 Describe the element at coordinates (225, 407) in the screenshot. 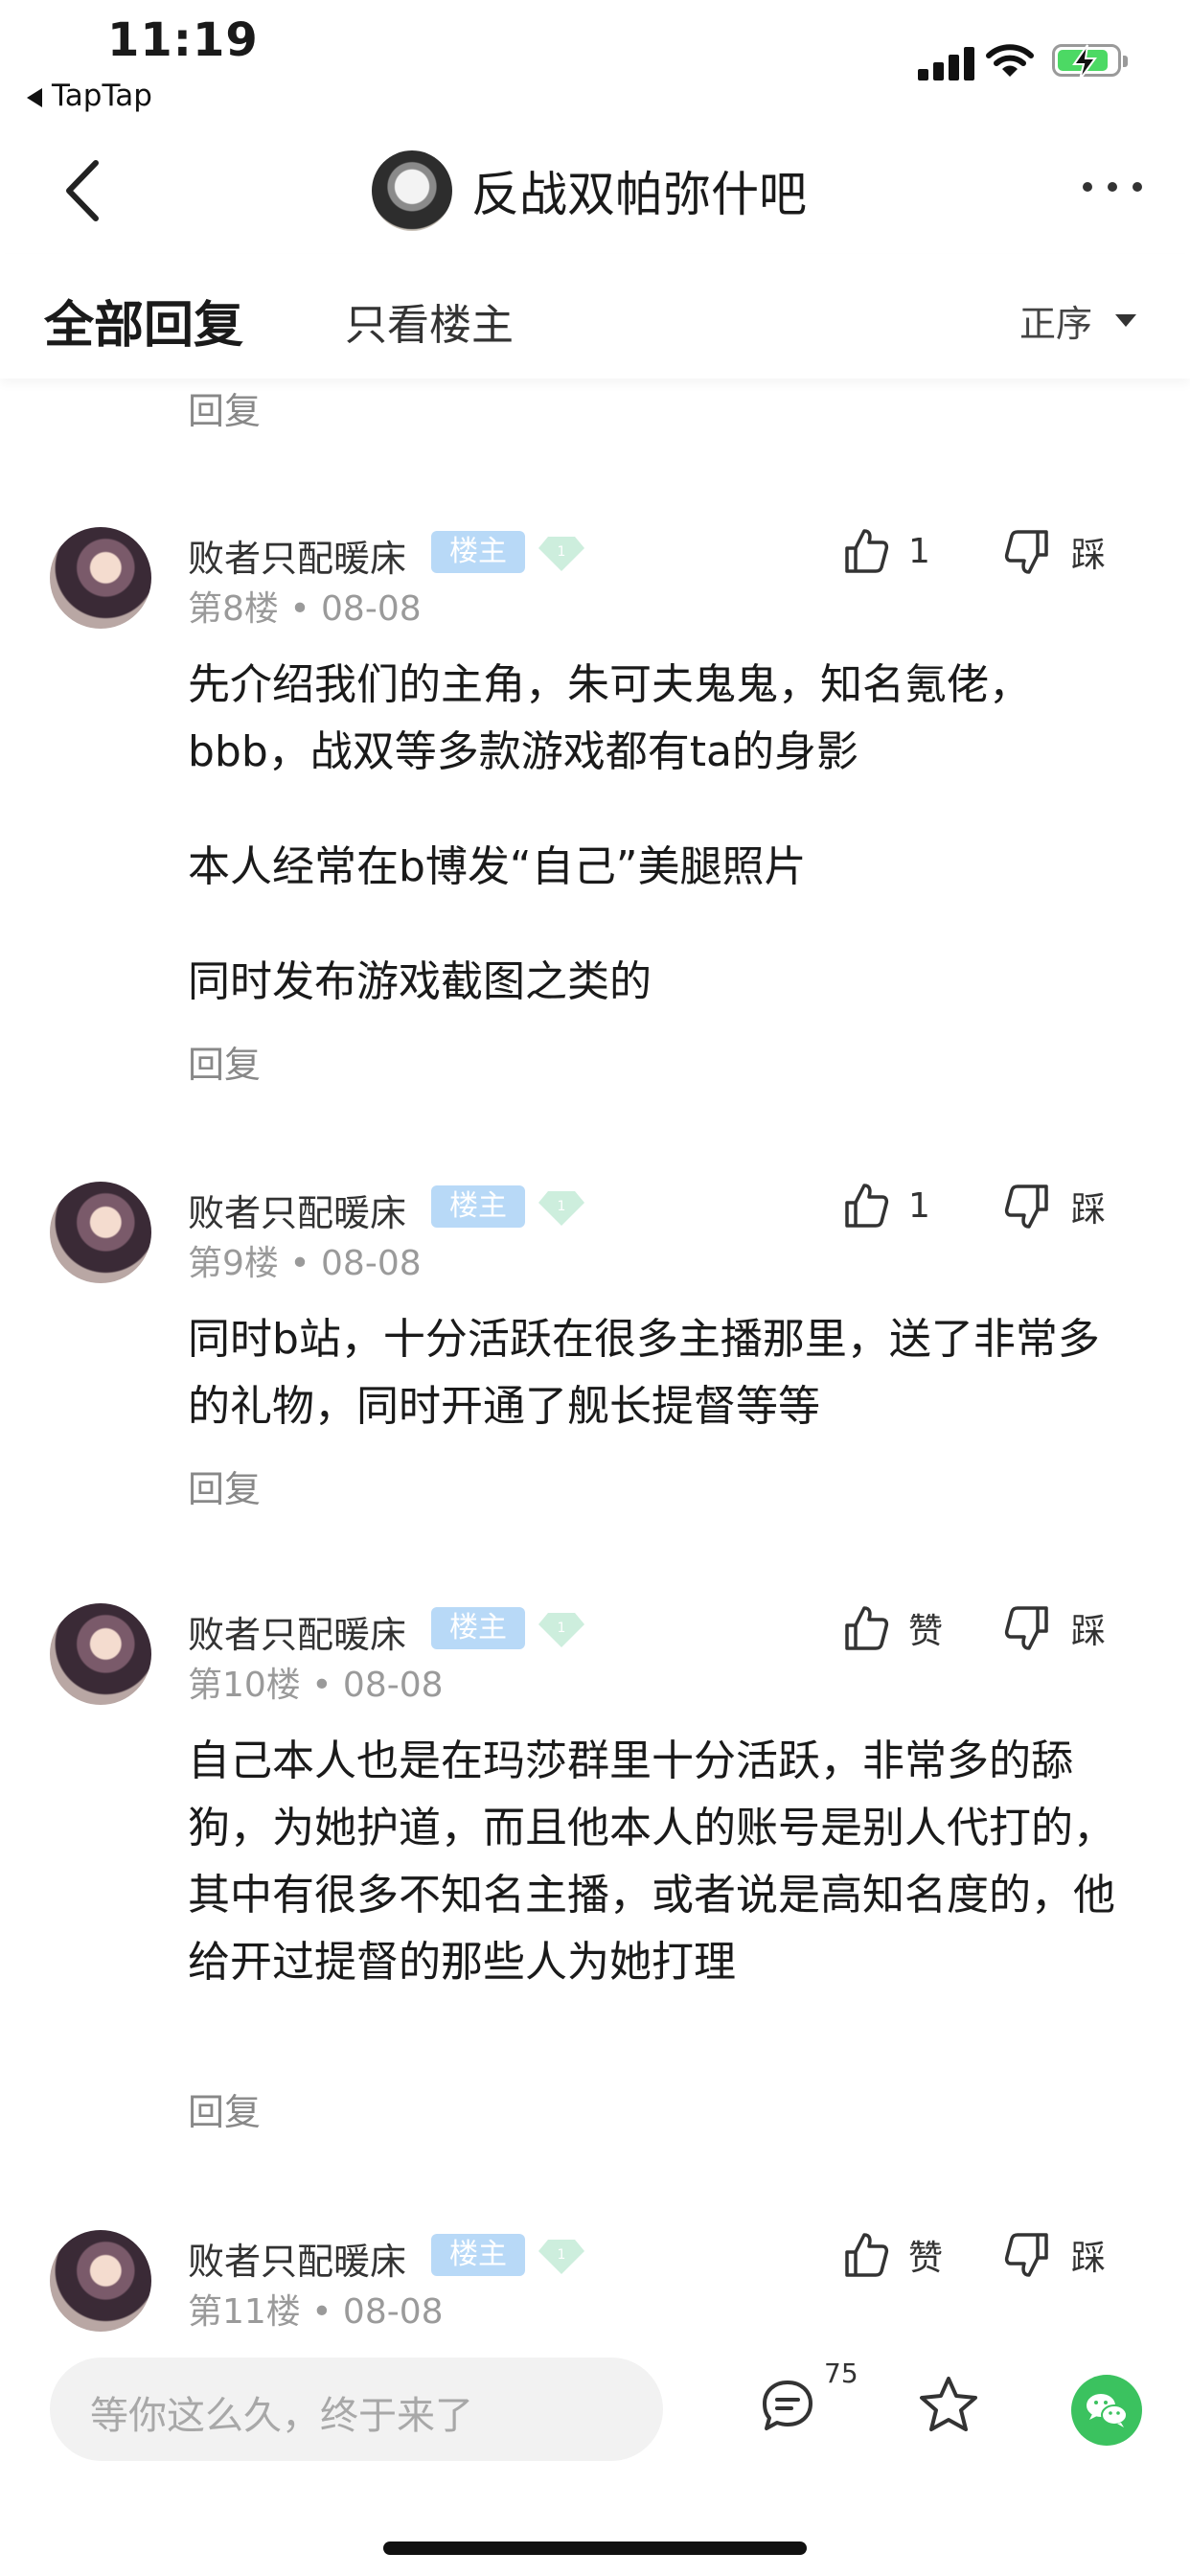

I see `reply-link-previous: 回复` at that location.